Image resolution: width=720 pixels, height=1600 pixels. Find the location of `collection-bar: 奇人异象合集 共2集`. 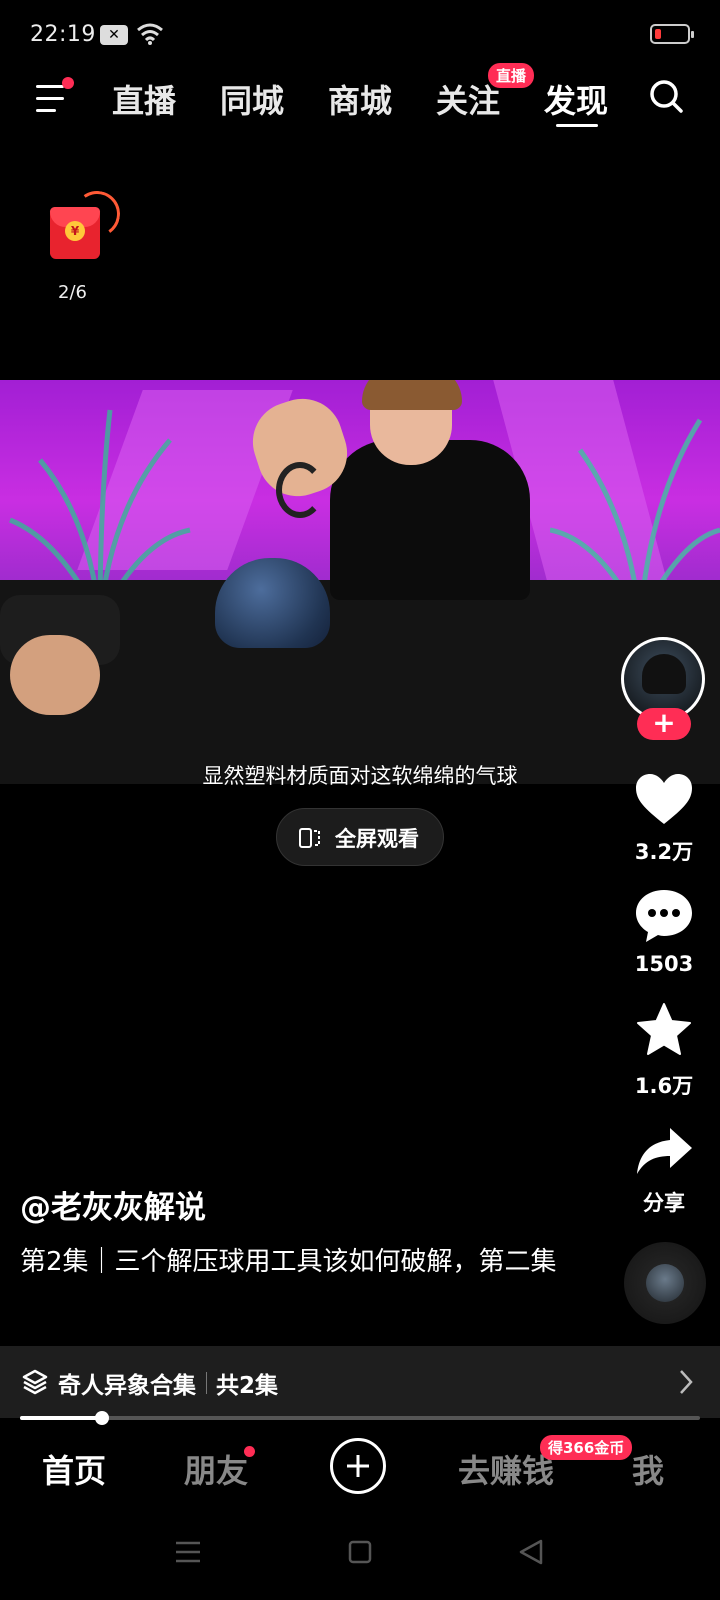

collection-bar: 奇人异象合集 共2集 is located at coordinates (360, 1382).